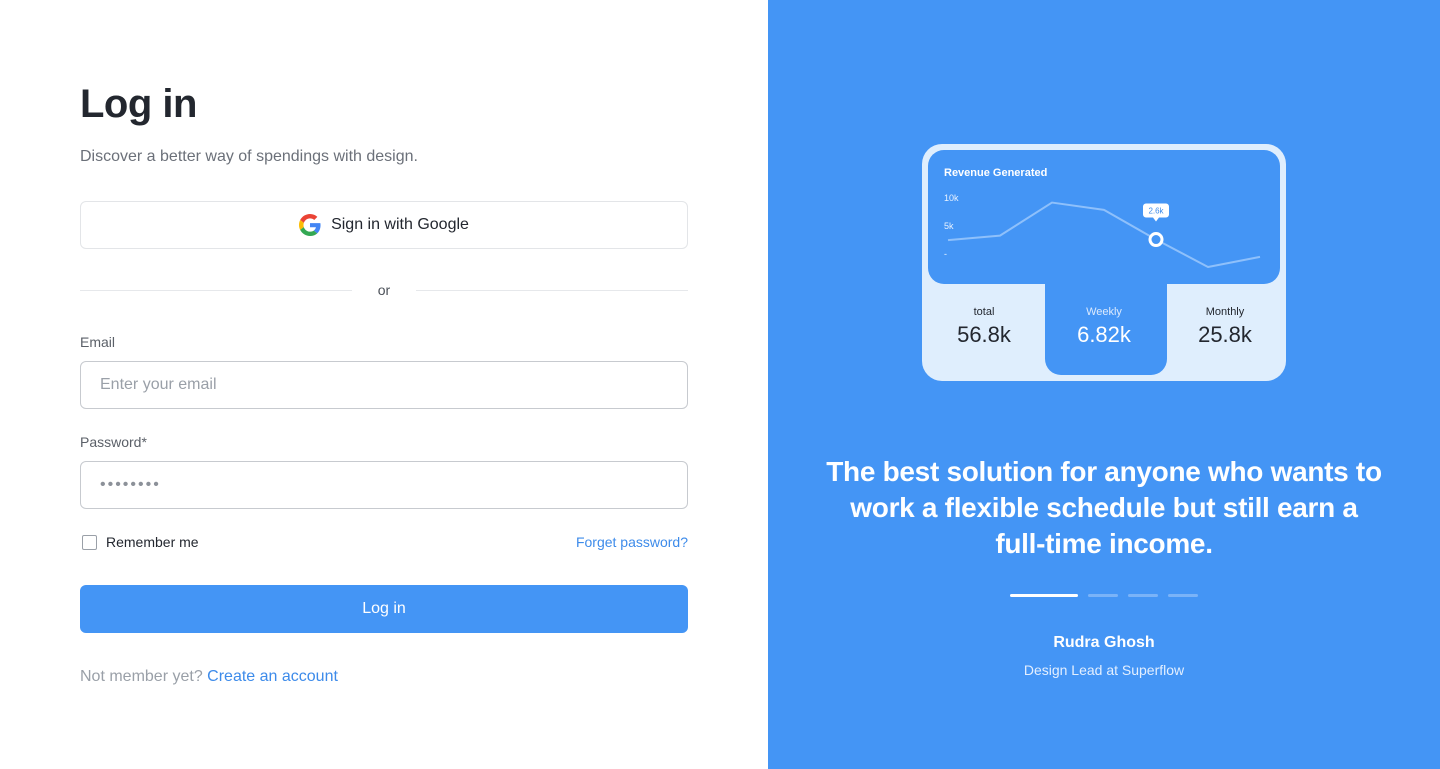 Image resolution: width=1440 pixels, height=769 pixels. Describe the element at coordinates (141, 676) in the screenshot. I see `signup-prompt-text: Not member yet?` at that location.